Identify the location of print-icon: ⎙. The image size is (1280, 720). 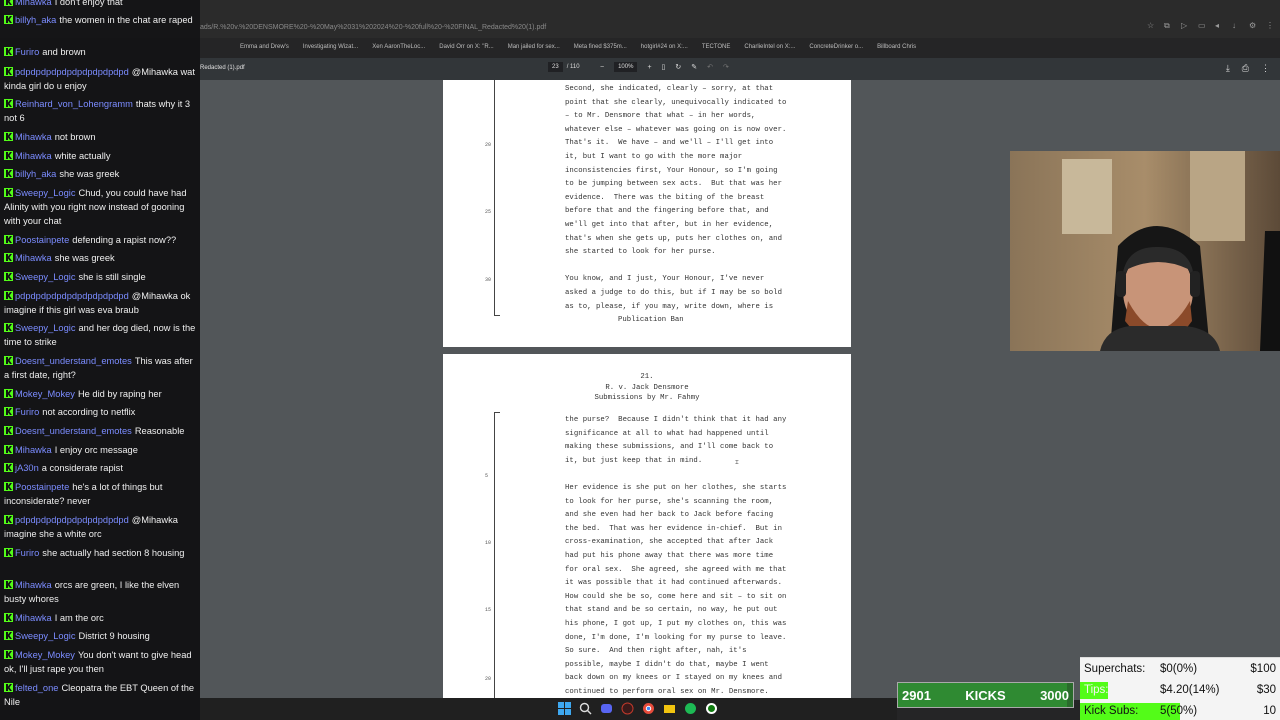
(1245, 68).